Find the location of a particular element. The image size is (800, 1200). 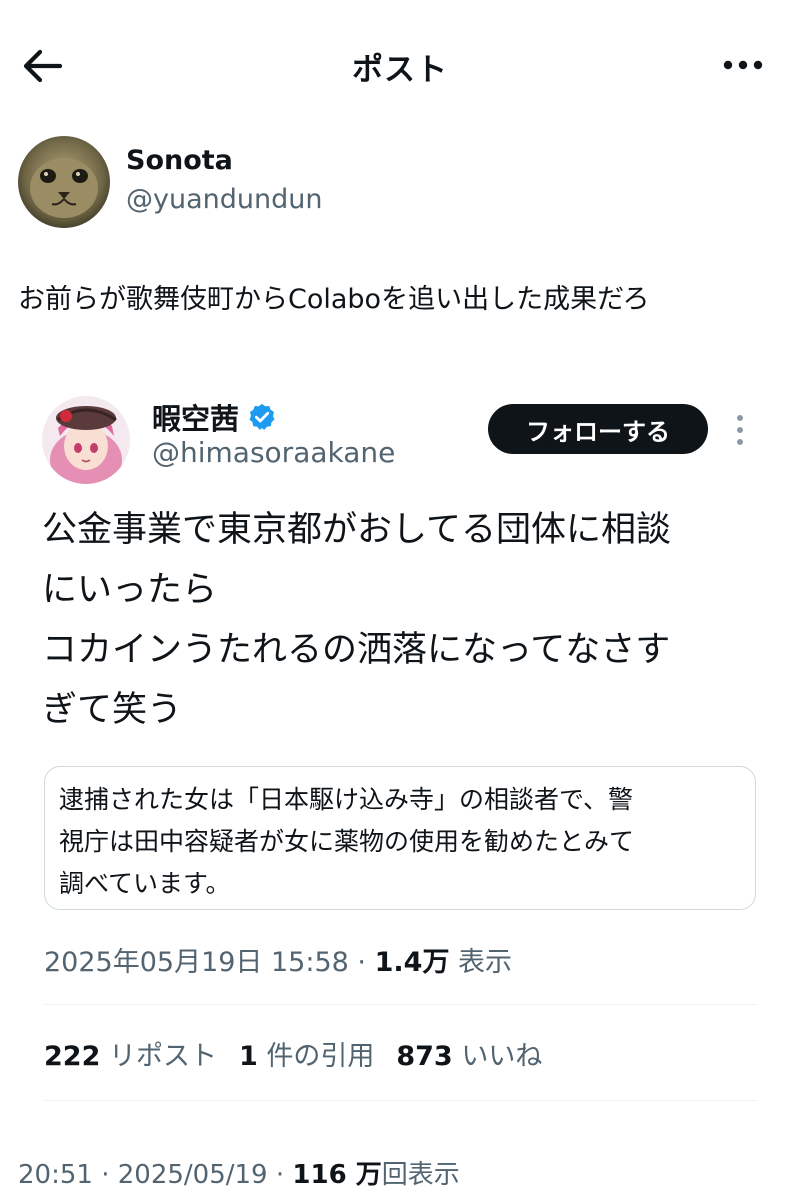

follow-button: フォローする is located at coordinates (598, 429).